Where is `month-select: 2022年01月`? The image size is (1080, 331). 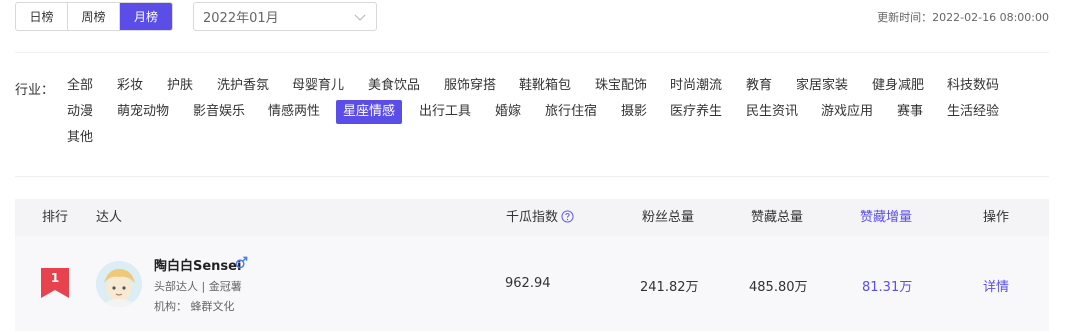
month-select: 2022年01月 is located at coordinates (285, 16).